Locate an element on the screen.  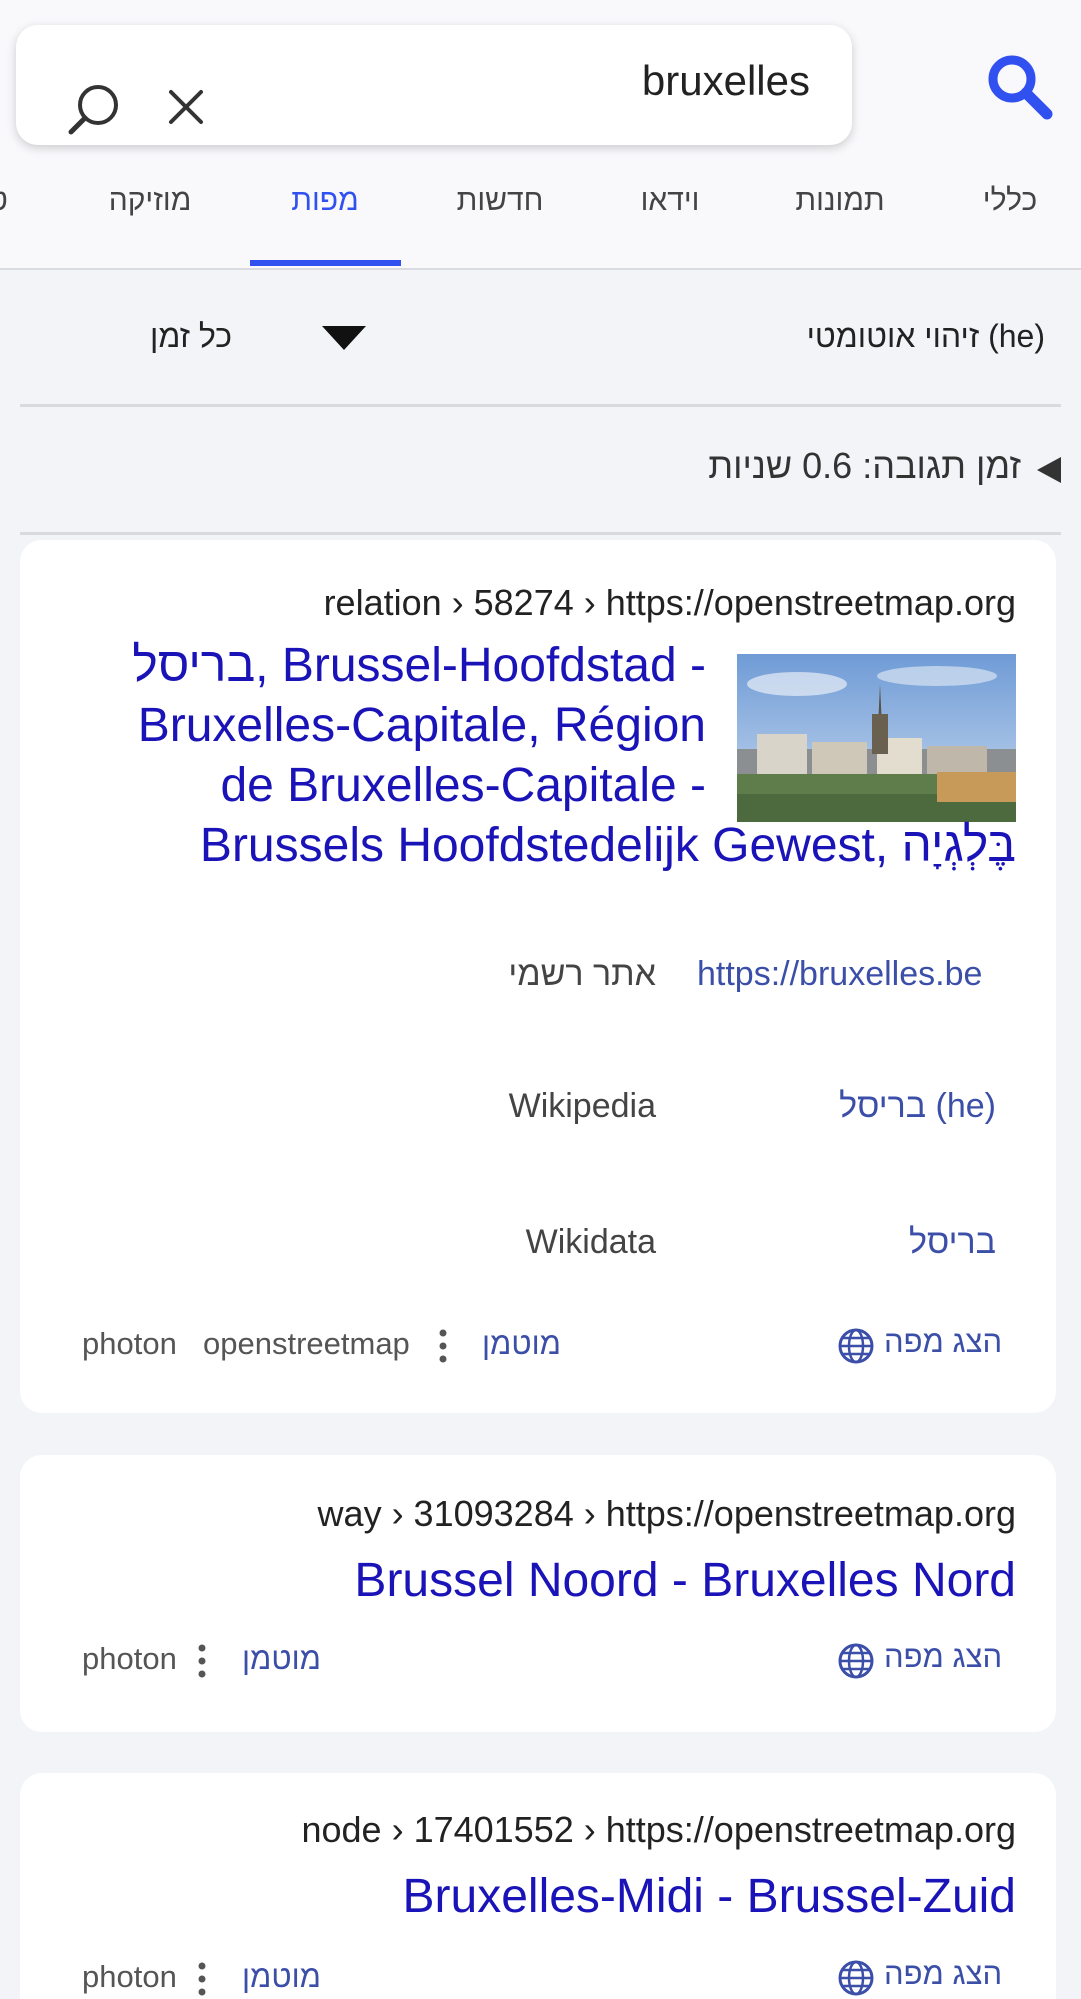
result-title: Brussel Noord - Bruxelles Nord is located at coordinates (685, 1581).